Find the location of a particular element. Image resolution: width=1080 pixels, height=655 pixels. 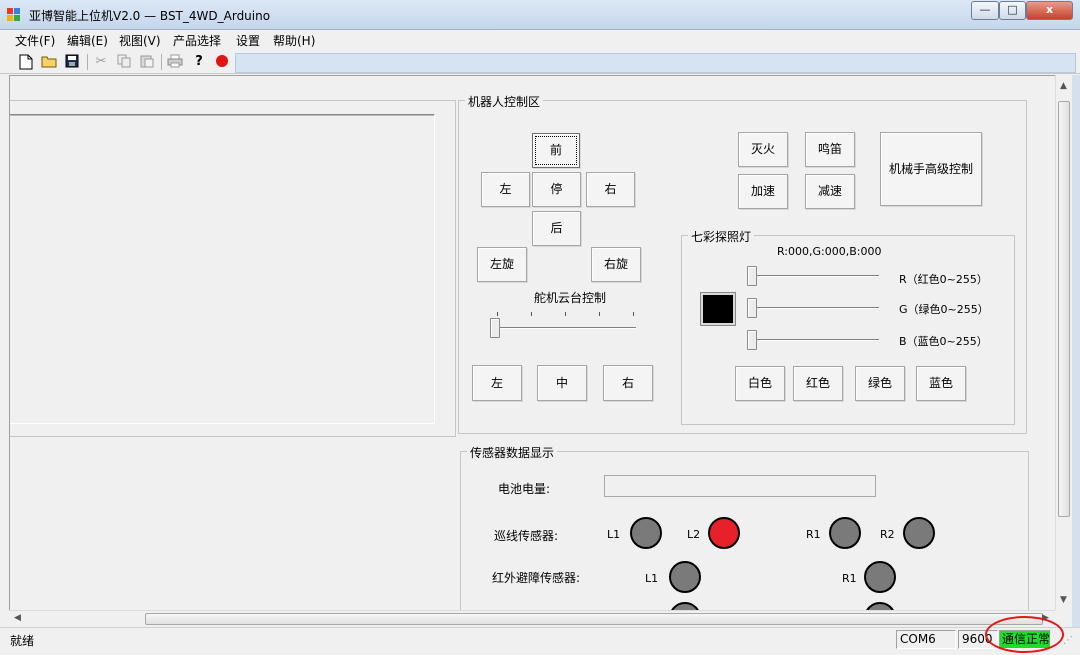

line-R1-indicator is located at coordinates (845, 533).